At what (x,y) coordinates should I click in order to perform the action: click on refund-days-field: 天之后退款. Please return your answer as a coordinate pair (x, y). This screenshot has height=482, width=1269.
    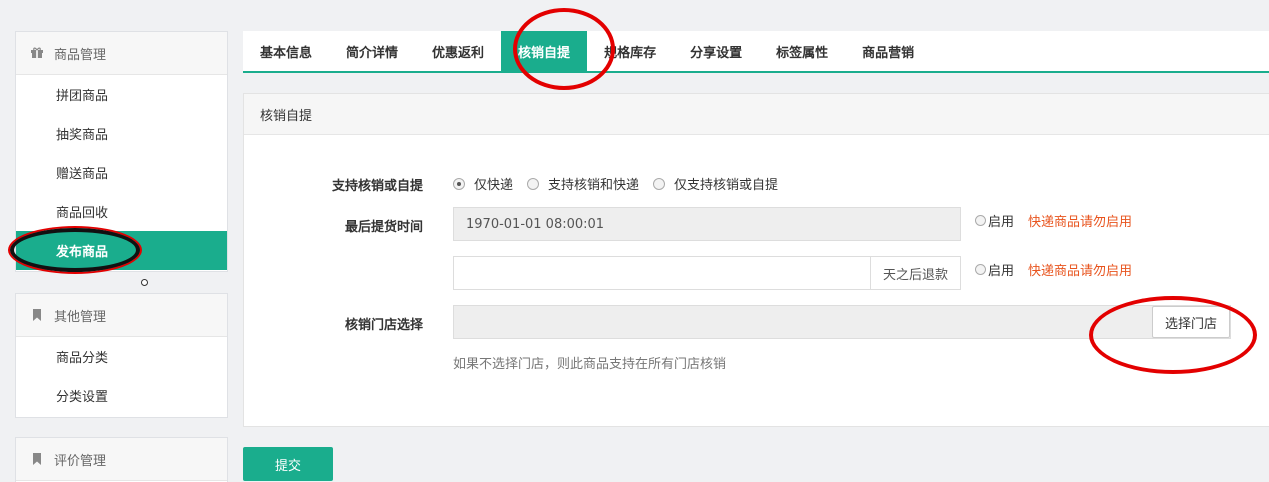
    Looking at the image, I should click on (707, 273).